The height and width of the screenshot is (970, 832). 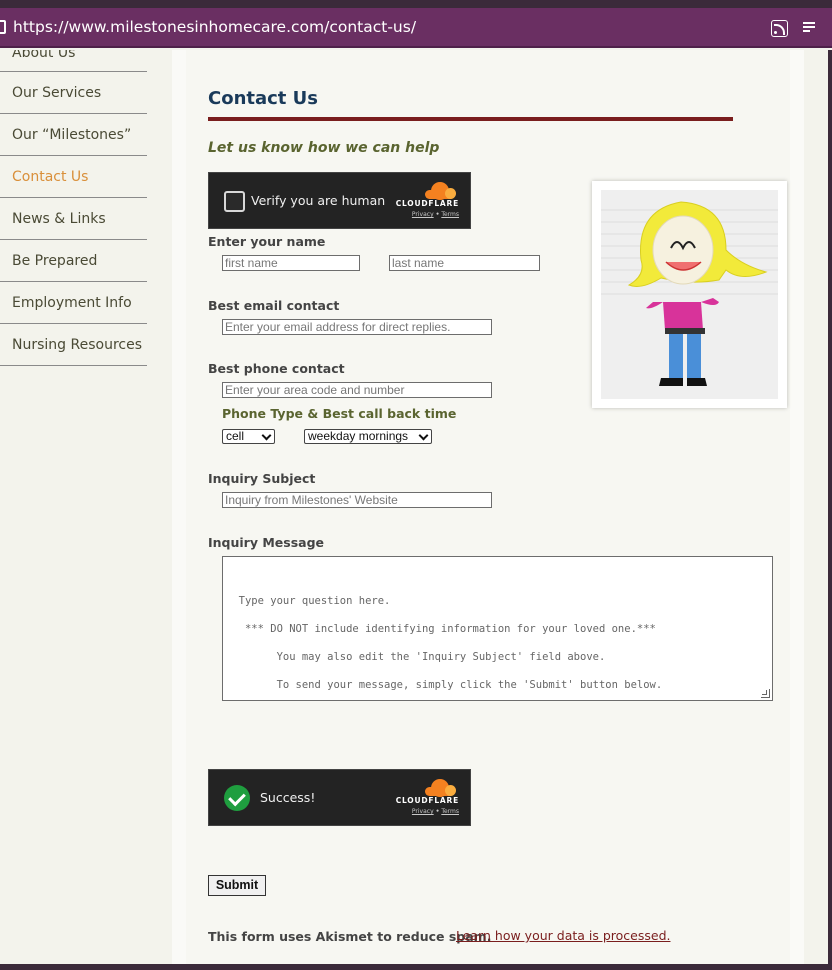 What do you see at coordinates (3, 27) in the screenshot?
I see `lock-icon` at bounding box center [3, 27].